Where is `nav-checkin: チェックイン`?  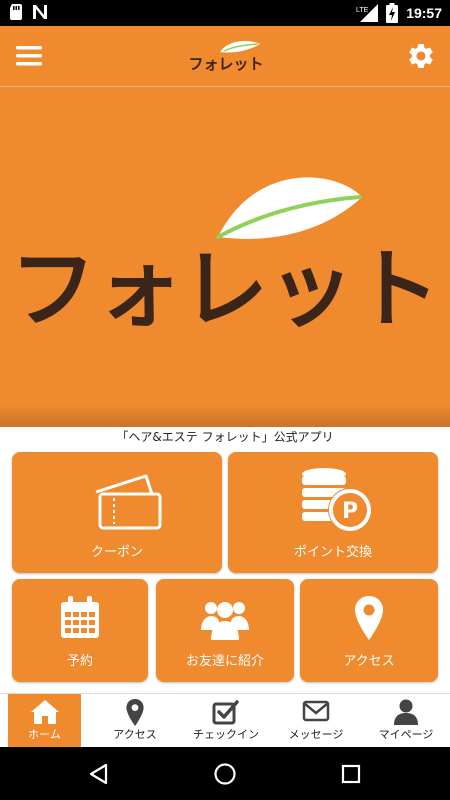
nav-checkin: チェックイン is located at coordinates (226, 721).